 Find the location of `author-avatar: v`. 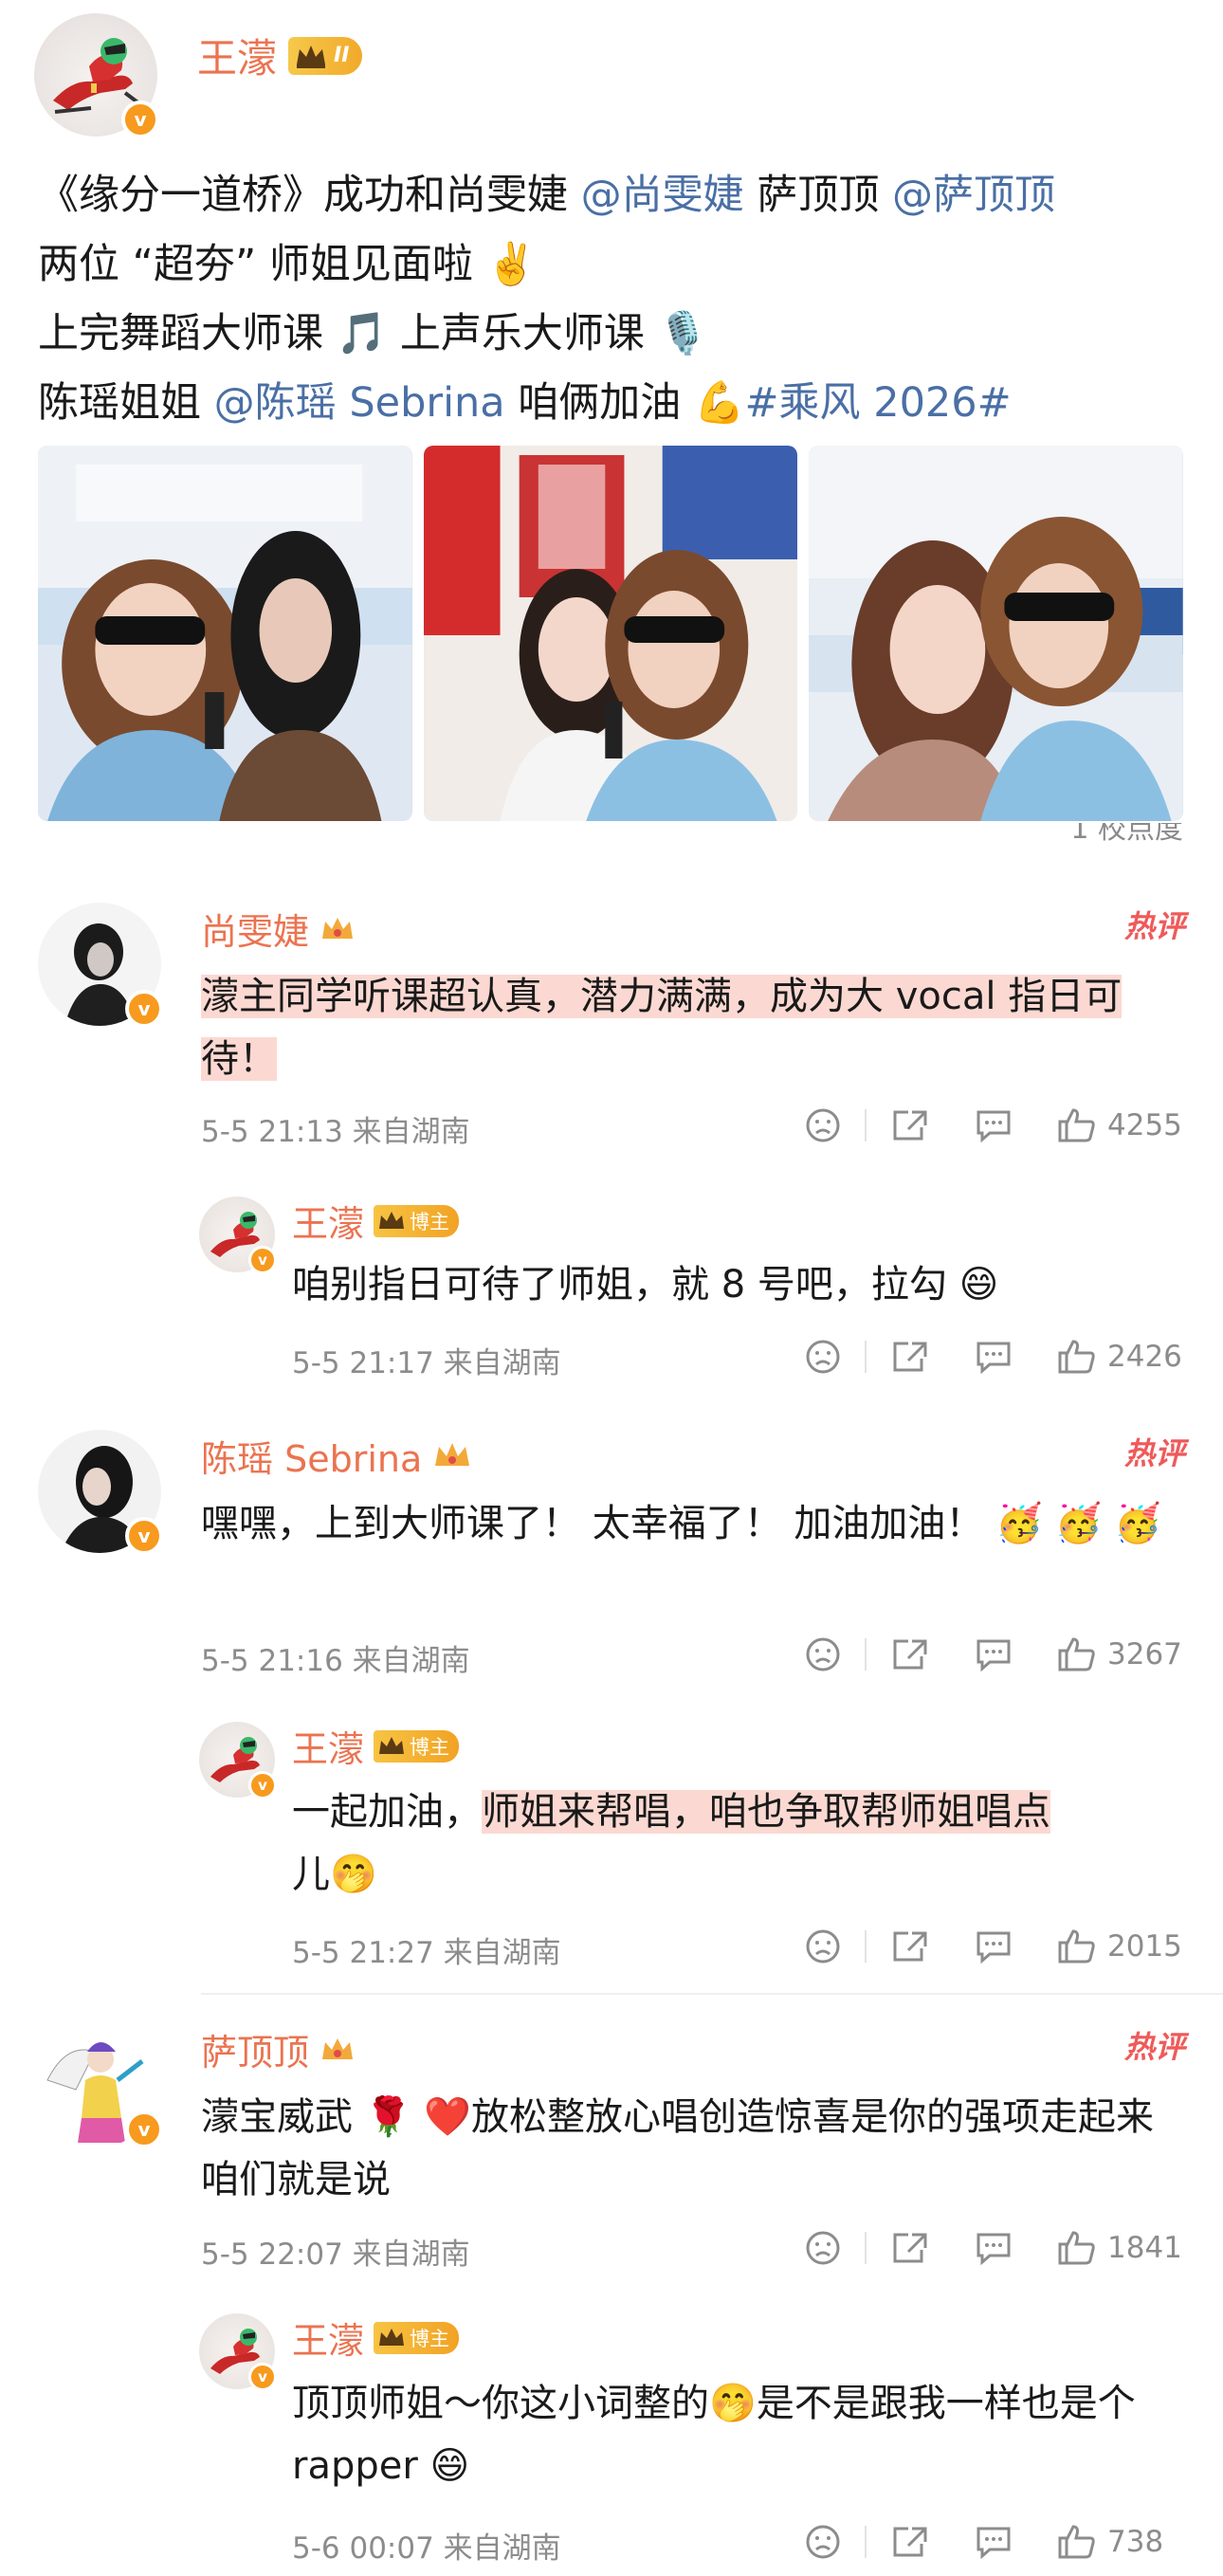

author-avatar: v is located at coordinates (96, 75).